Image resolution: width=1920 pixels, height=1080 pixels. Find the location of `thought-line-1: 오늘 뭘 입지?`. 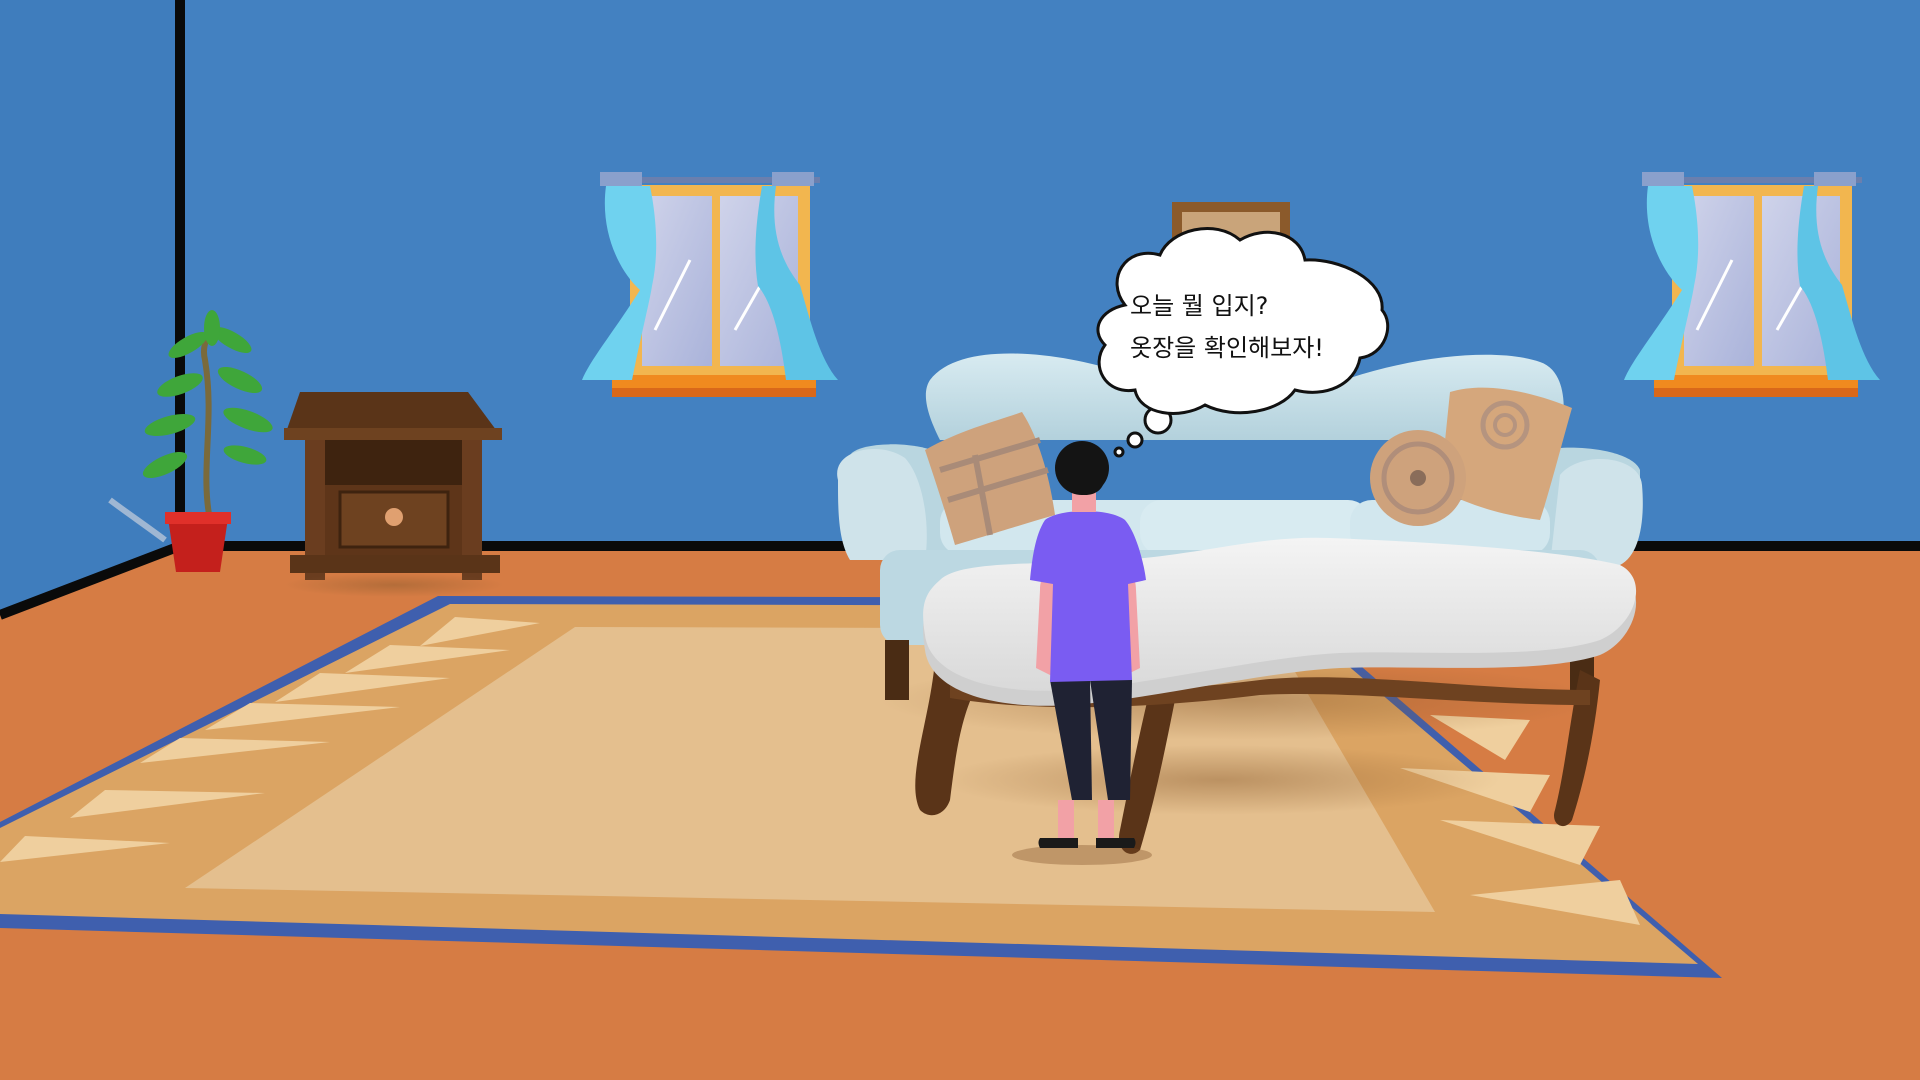

thought-line-1: 오늘 뭘 입지? is located at coordinates (1199, 306).